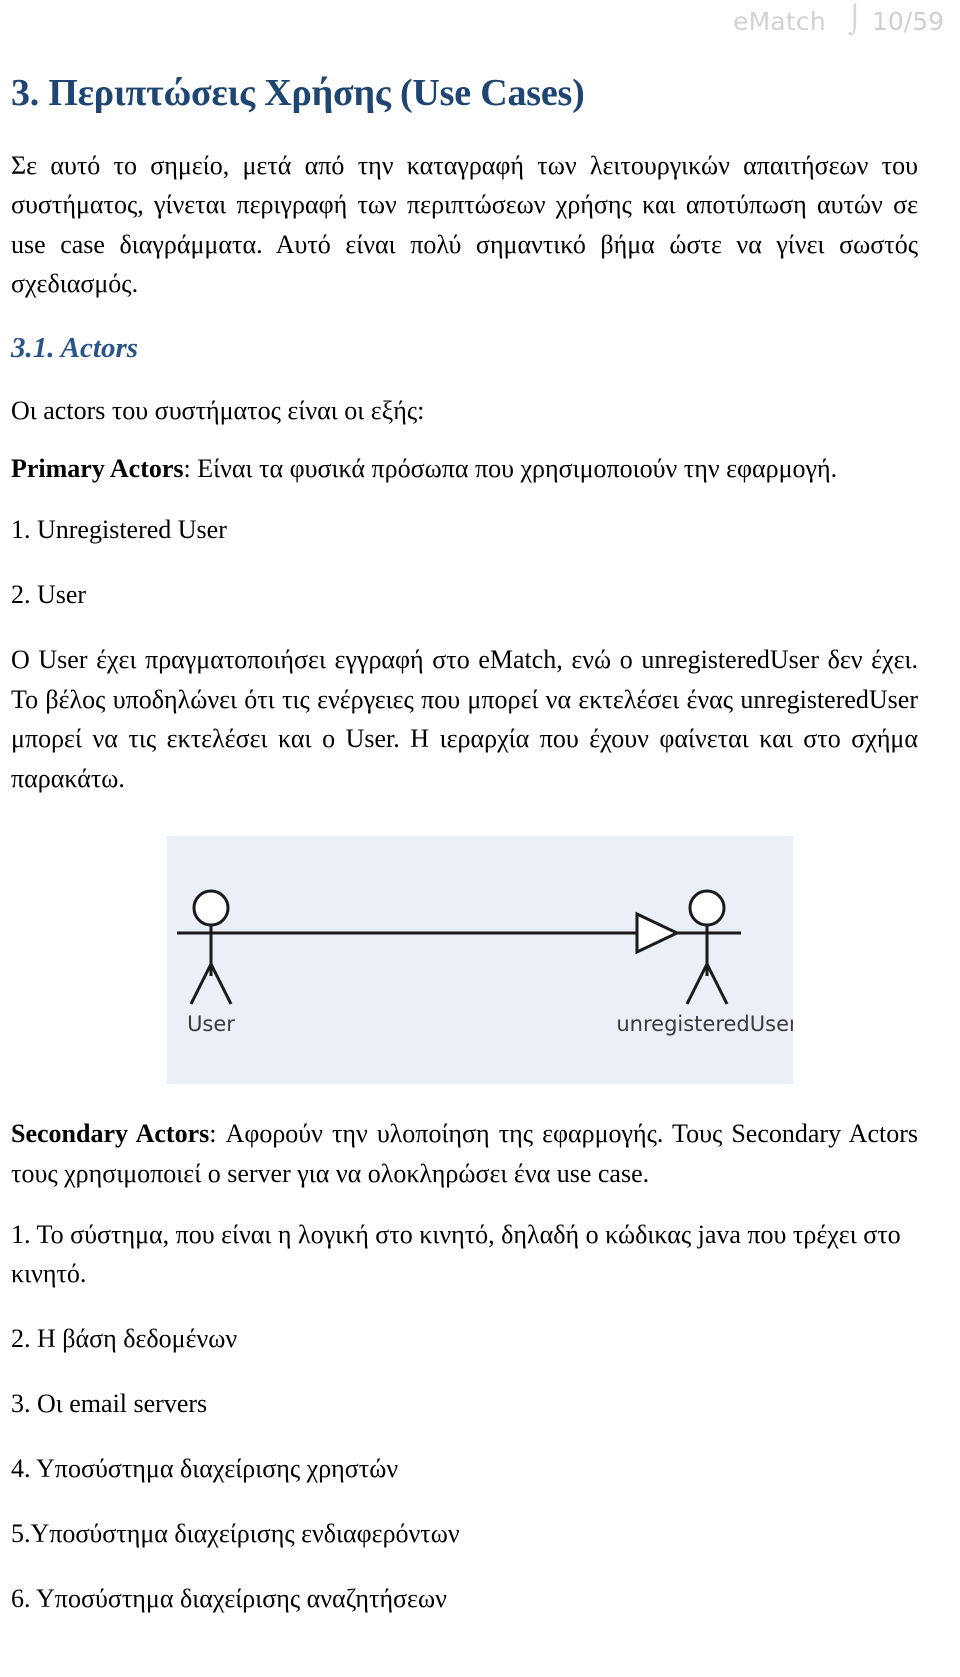 This screenshot has width=960, height=1677. Describe the element at coordinates (229, 1599) in the screenshot. I see `list-item: 6. Υποσύστημα διαχείρισης αναζητήσεων` at that location.